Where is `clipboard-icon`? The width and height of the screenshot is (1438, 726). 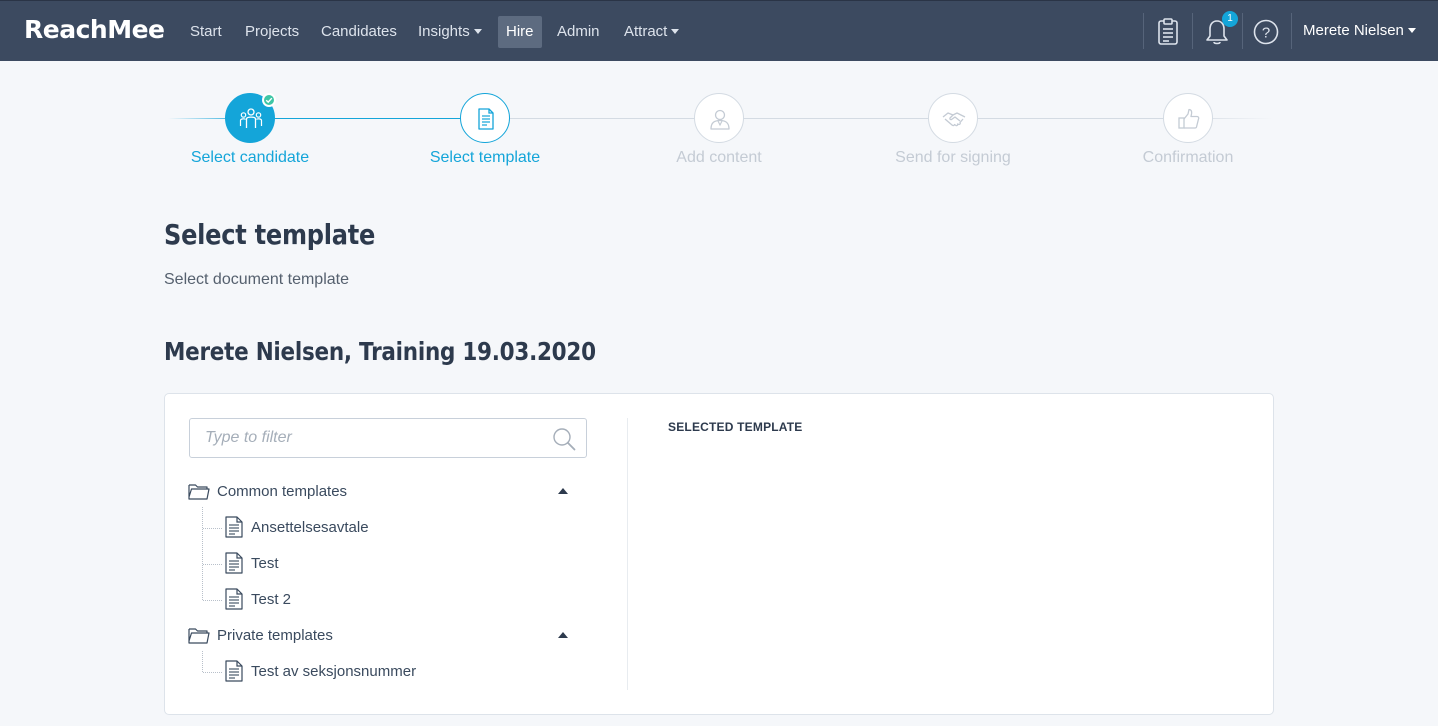 clipboard-icon is located at coordinates (1169, 32).